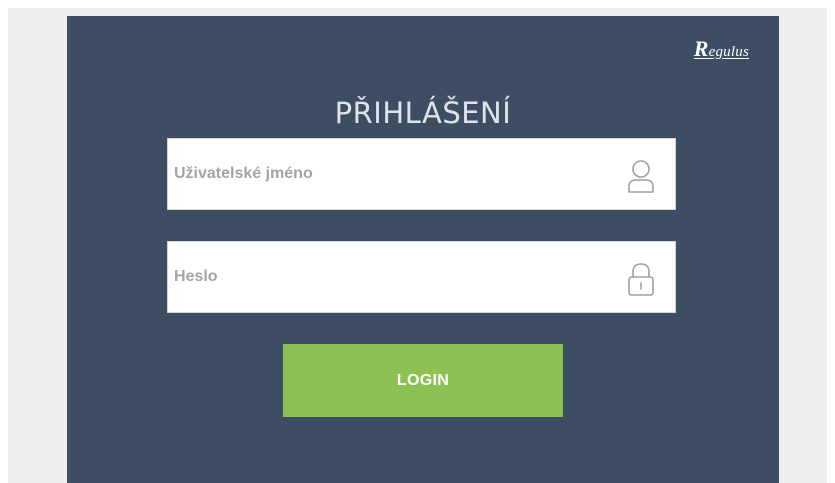 This screenshot has width=835, height=483. I want to click on logo-text: egulus, so click(728, 52).